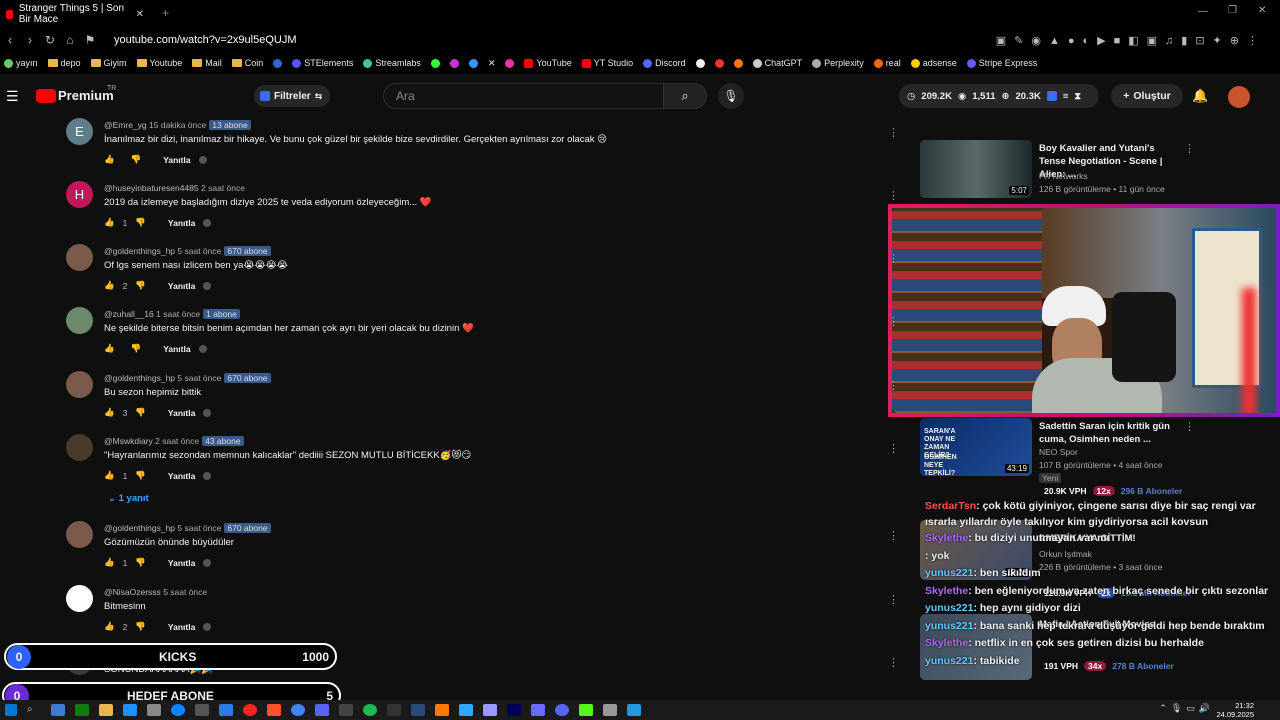  Describe the element at coordinates (75, 14) in the screenshot. I see `browser-tab: Stranger Things 5 | Son Bir Mace ✕` at that location.